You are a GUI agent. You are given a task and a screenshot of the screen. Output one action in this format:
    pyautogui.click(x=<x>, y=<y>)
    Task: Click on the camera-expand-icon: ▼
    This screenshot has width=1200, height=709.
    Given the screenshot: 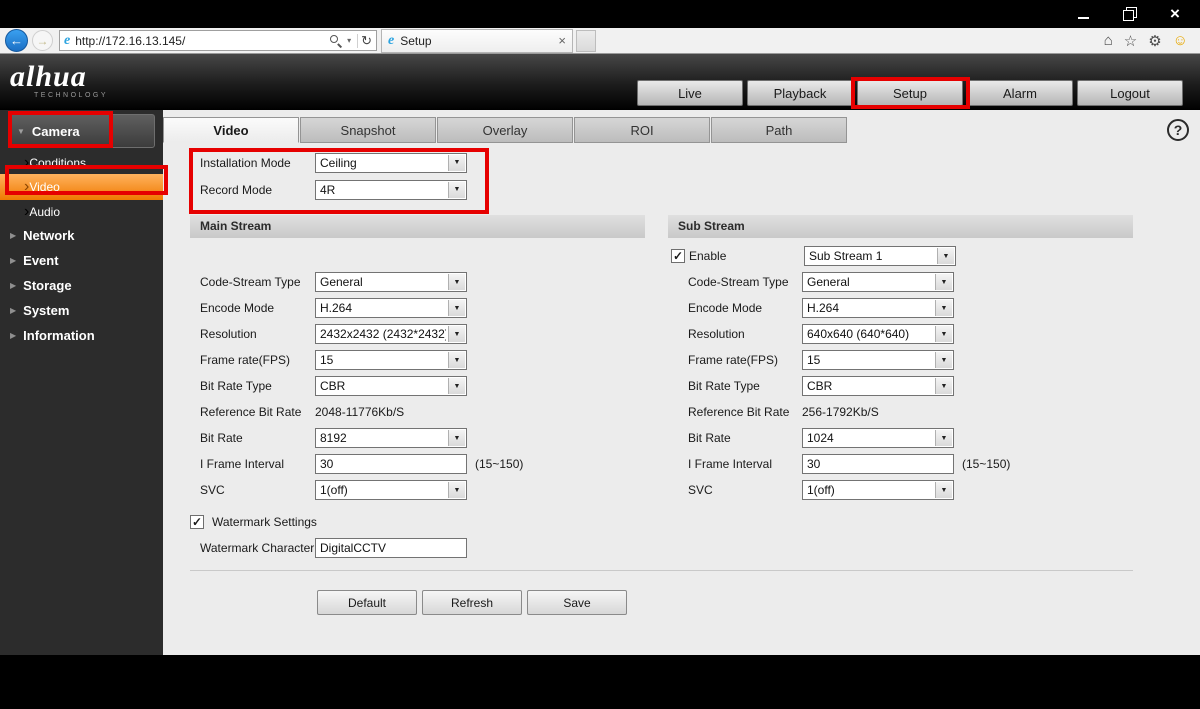 What is the action you would take?
    pyautogui.click(x=21, y=131)
    